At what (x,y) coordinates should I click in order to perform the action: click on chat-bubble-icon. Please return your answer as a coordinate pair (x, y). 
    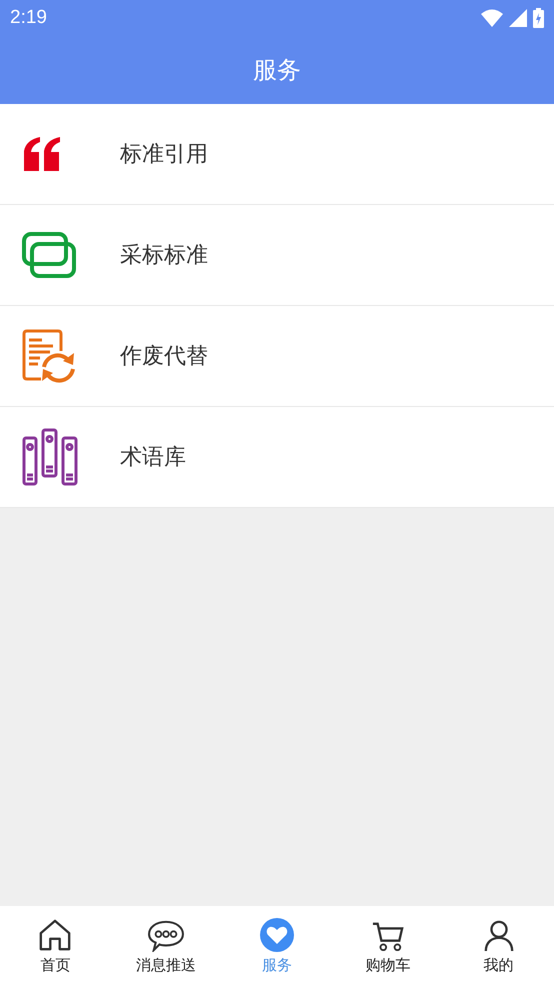
    Looking at the image, I should click on (166, 936).